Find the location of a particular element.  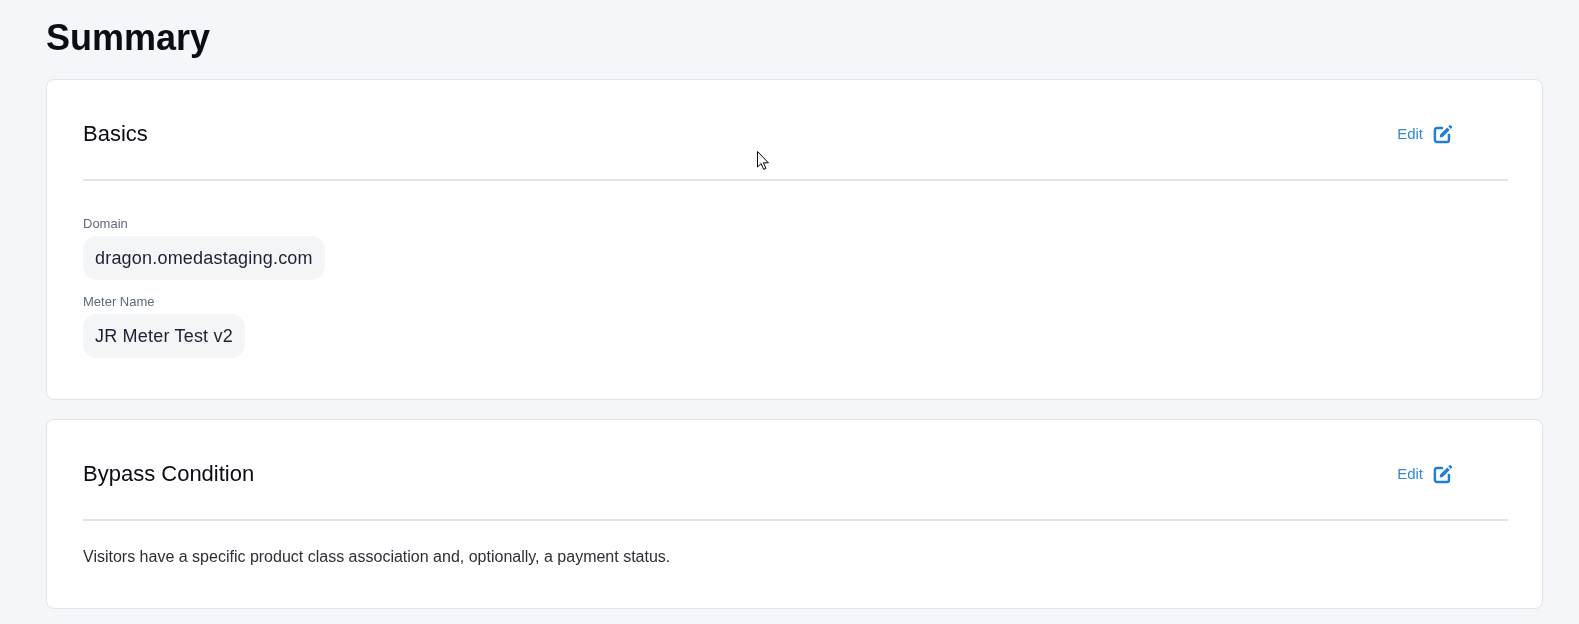

section-description: Visitors have a specific product class association and, optionally, a payment status. is located at coordinates (377, 557).